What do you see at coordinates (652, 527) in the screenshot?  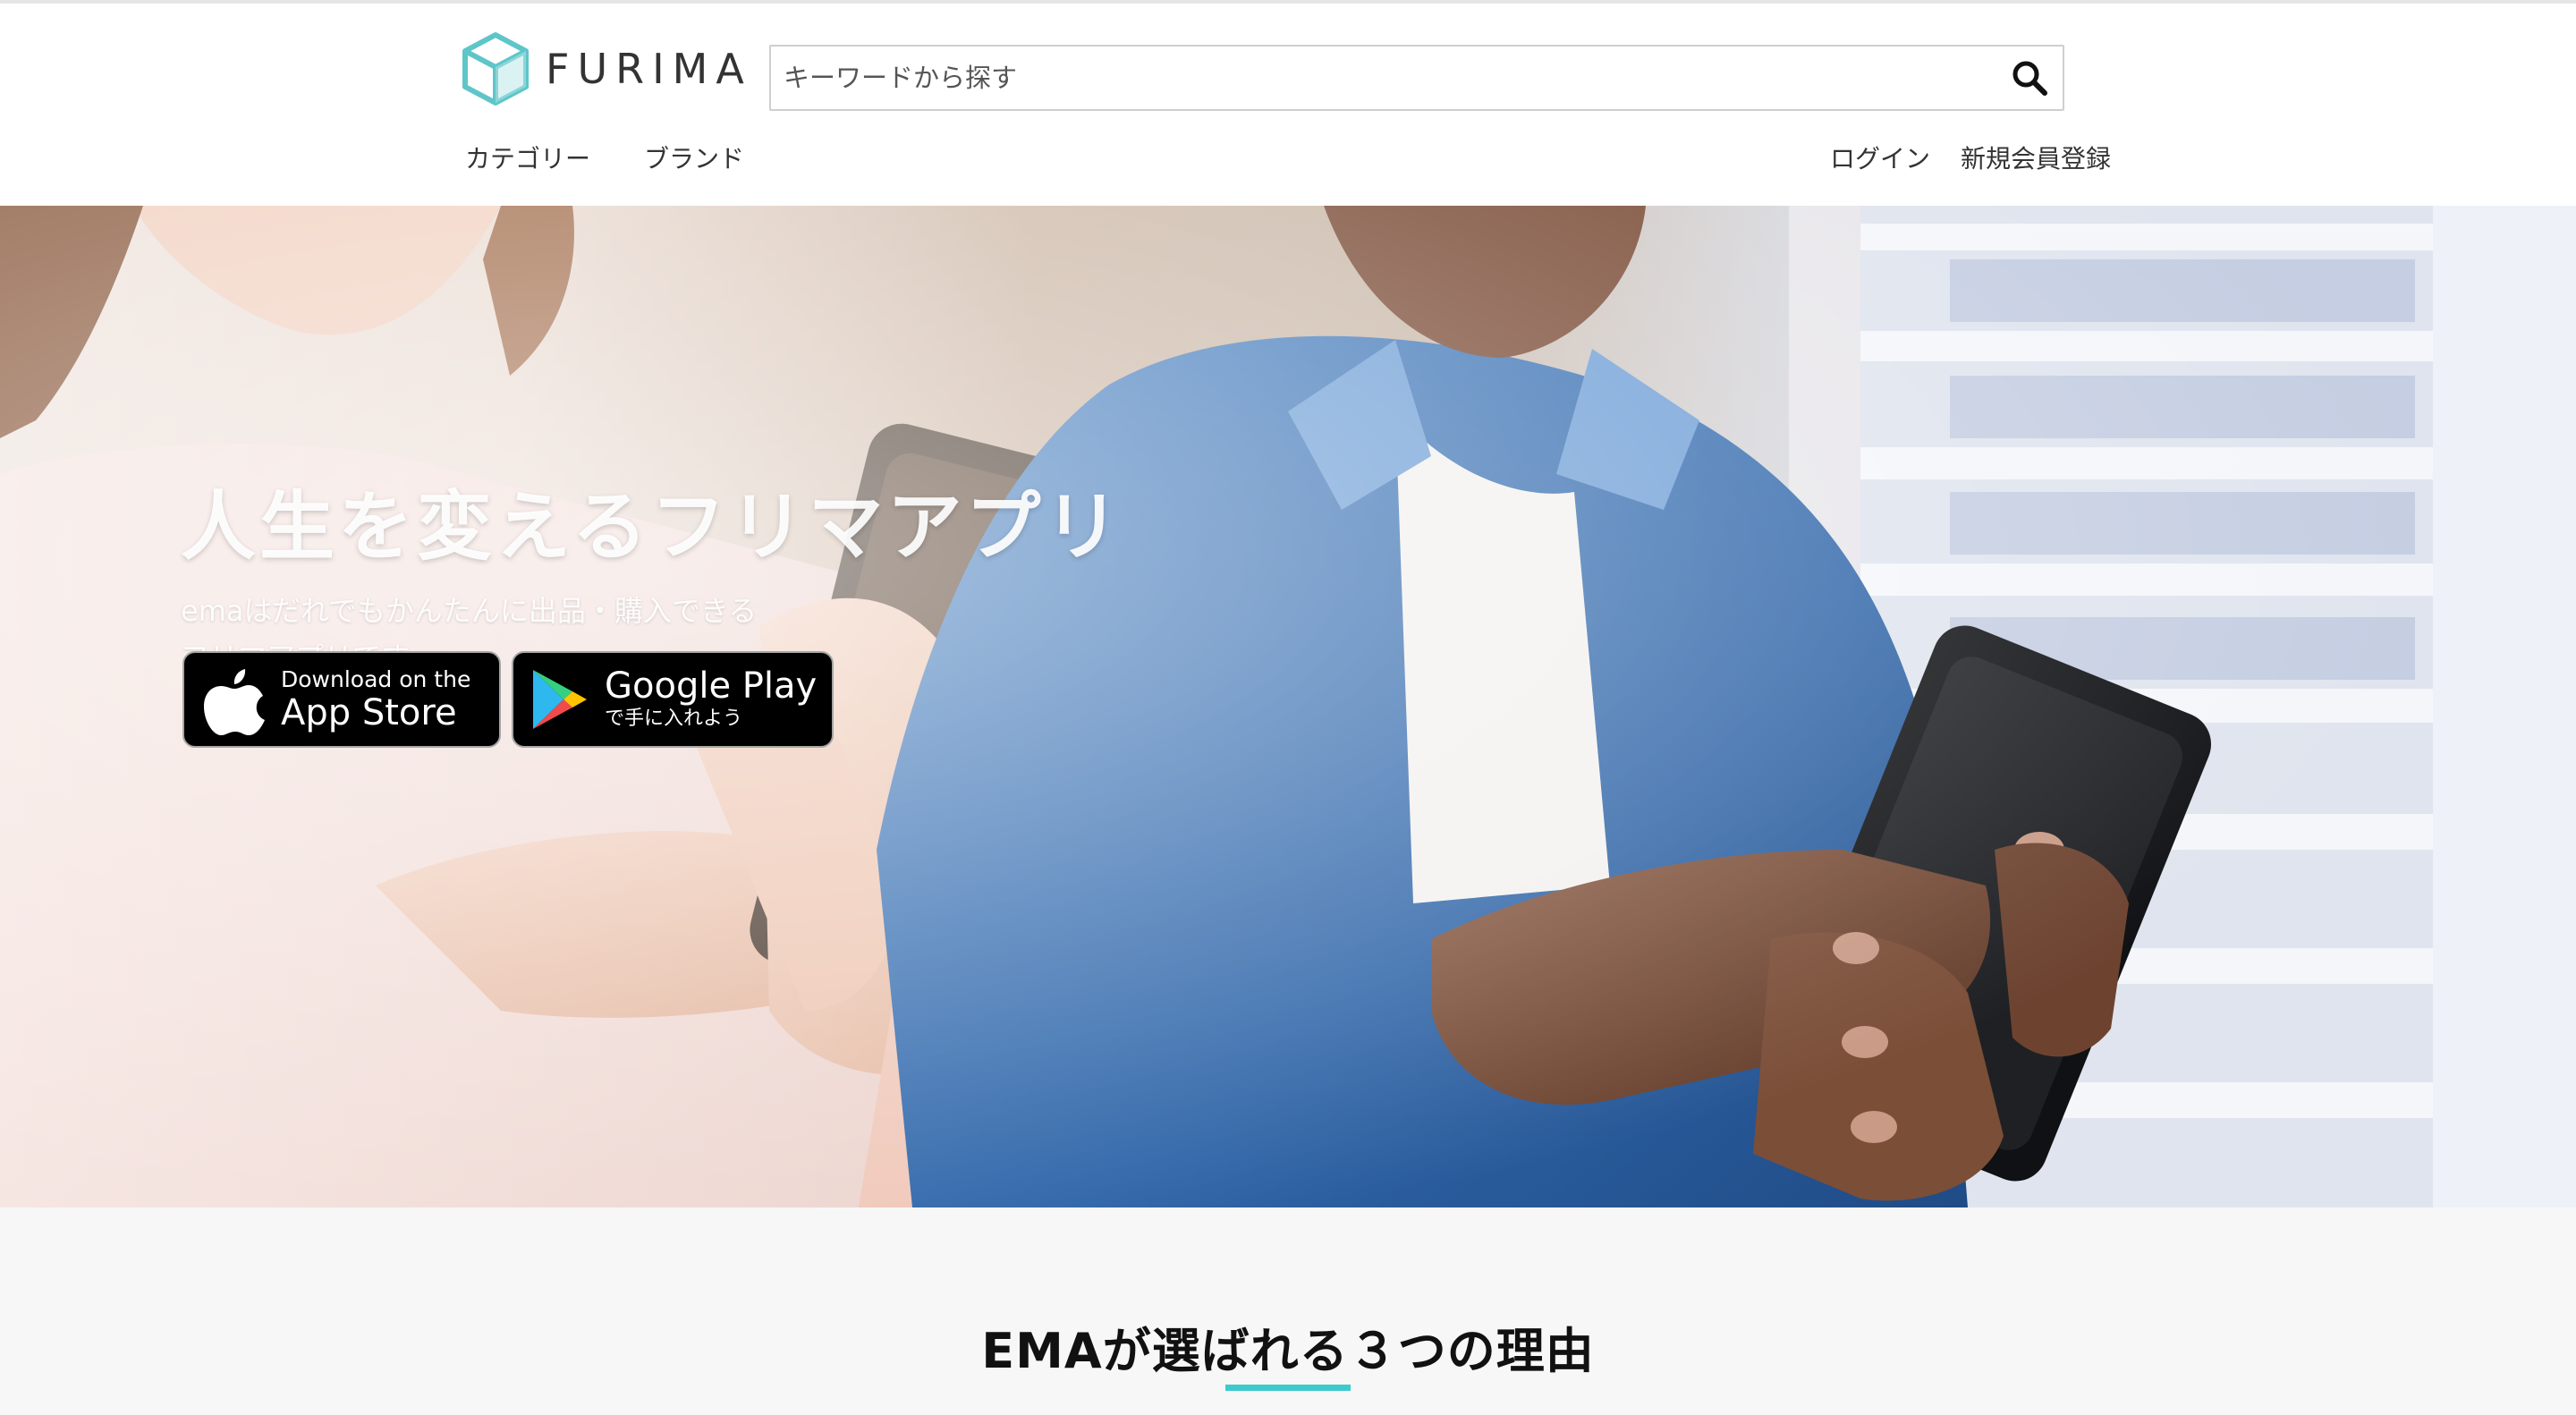 I see `hero-title: 人生を変えるフリマアプリ` at bounding box center [652, 527].